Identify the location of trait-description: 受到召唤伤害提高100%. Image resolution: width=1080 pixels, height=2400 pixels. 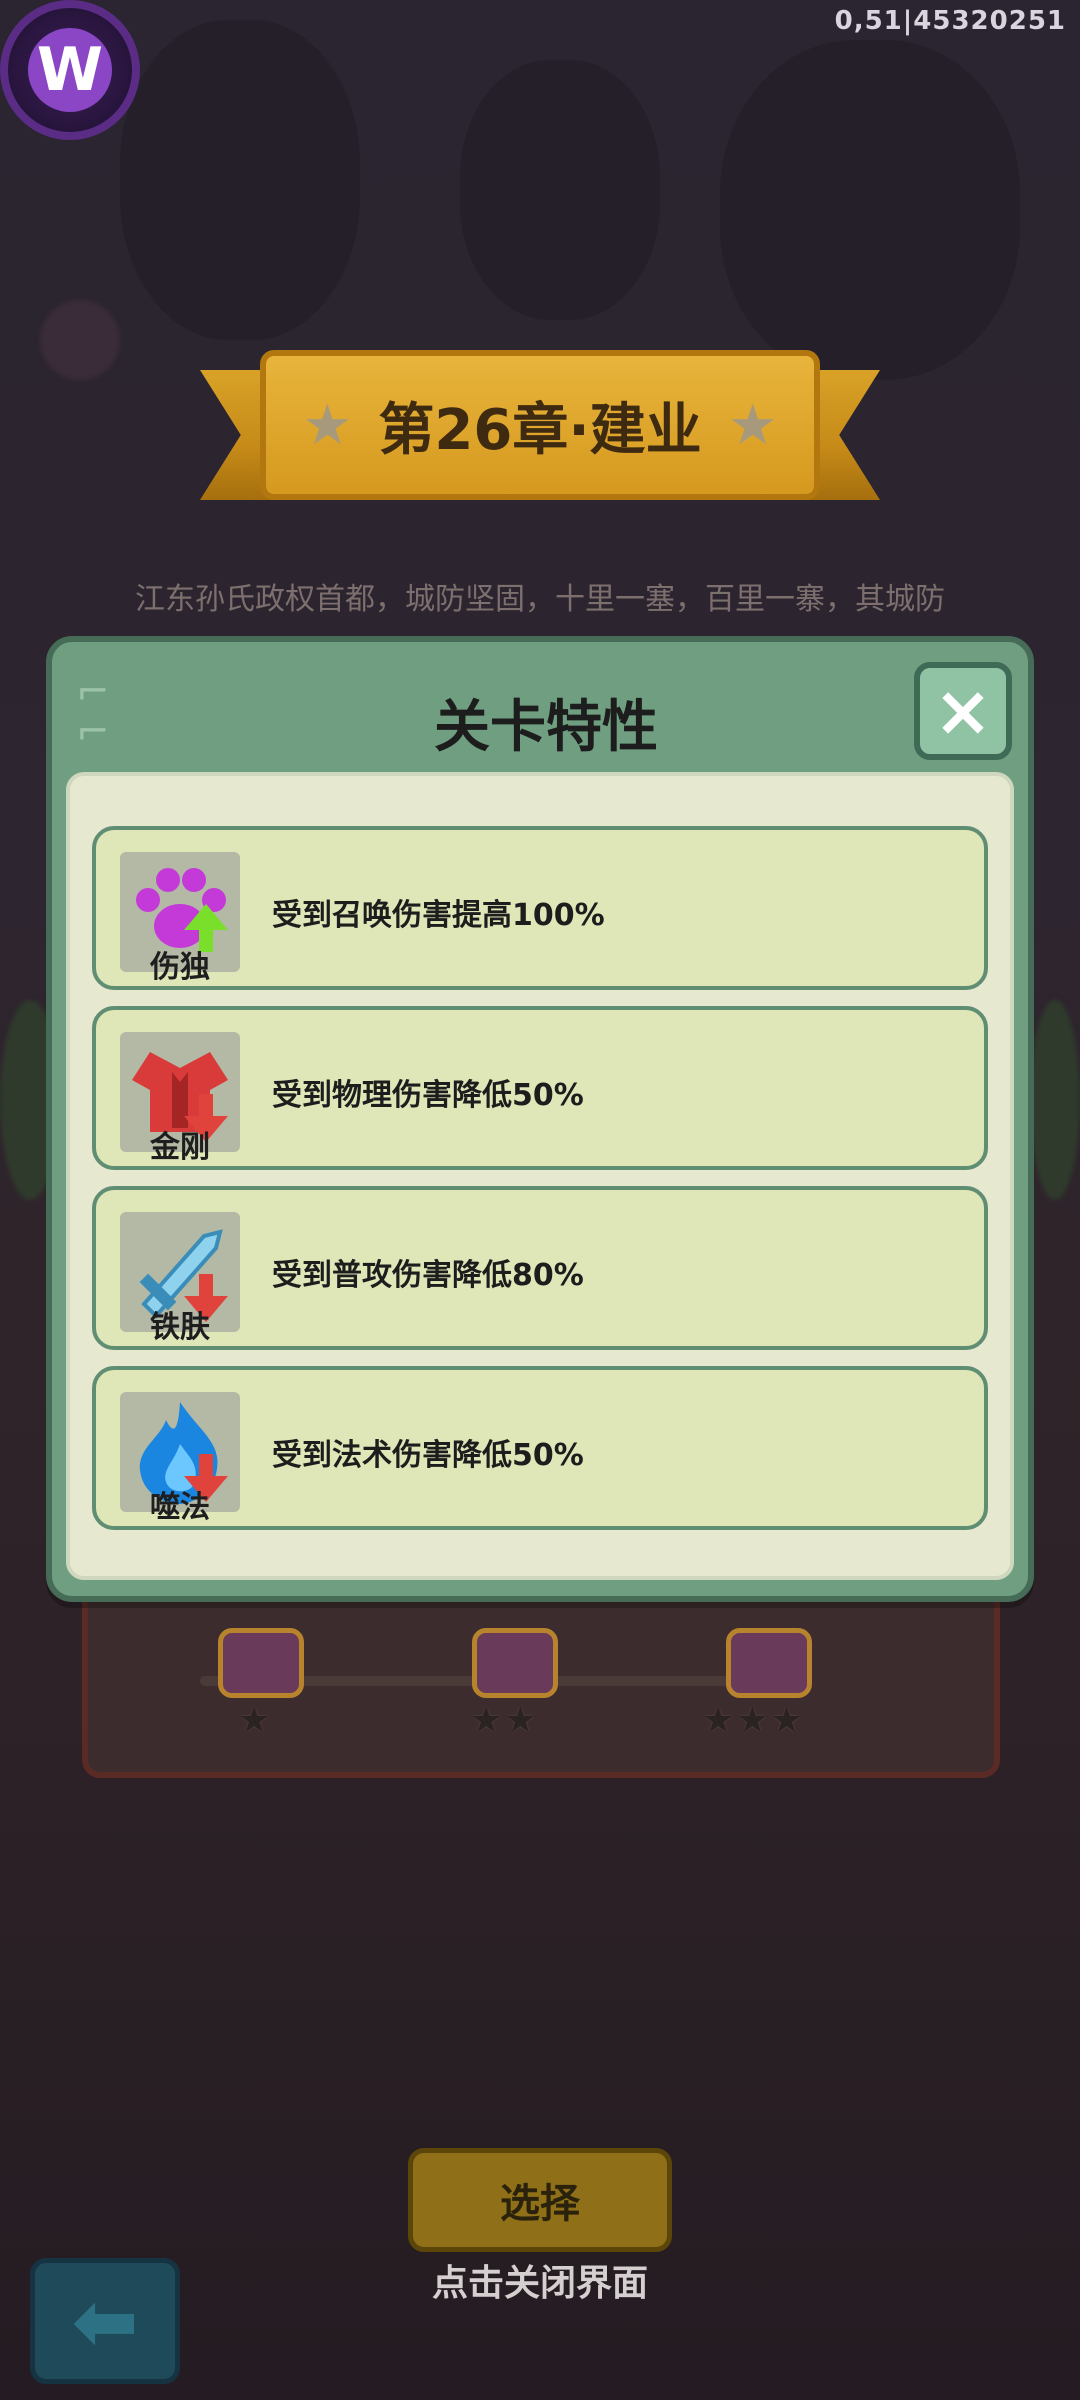
(438, 915).